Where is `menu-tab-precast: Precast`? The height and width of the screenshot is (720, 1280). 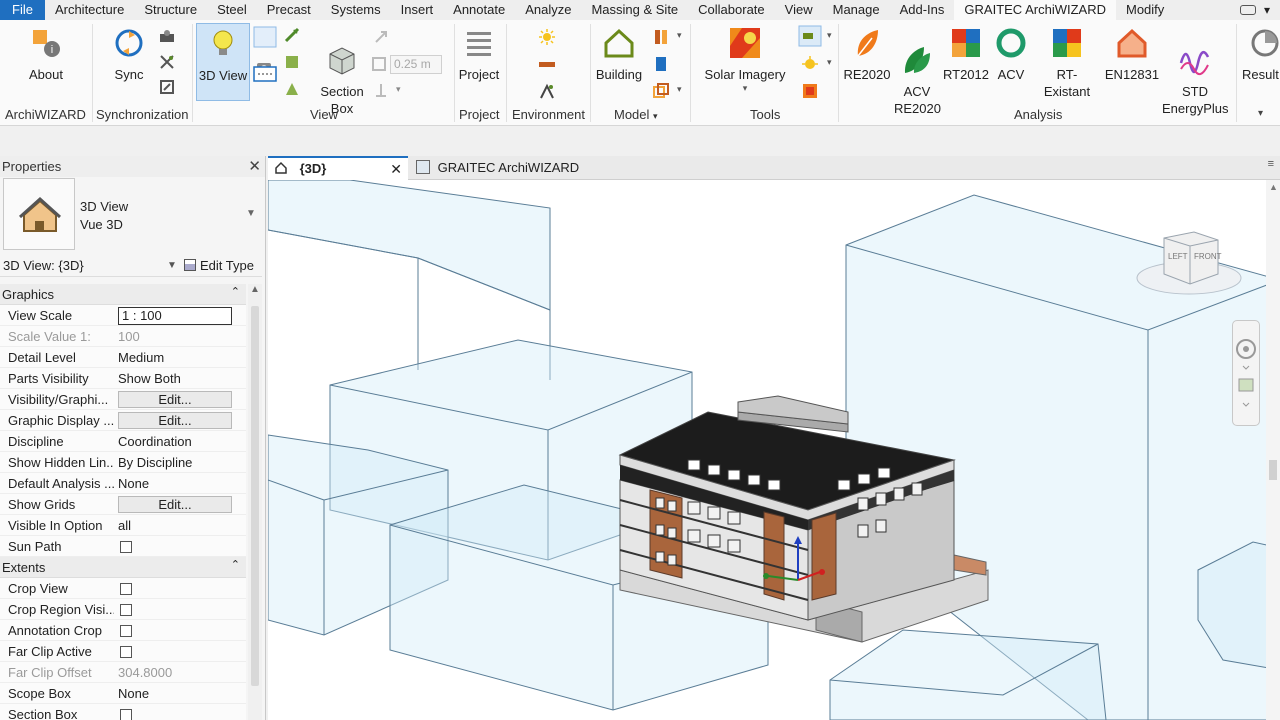
menu-tab-precast: Precast is located at coordinates (289, 10).